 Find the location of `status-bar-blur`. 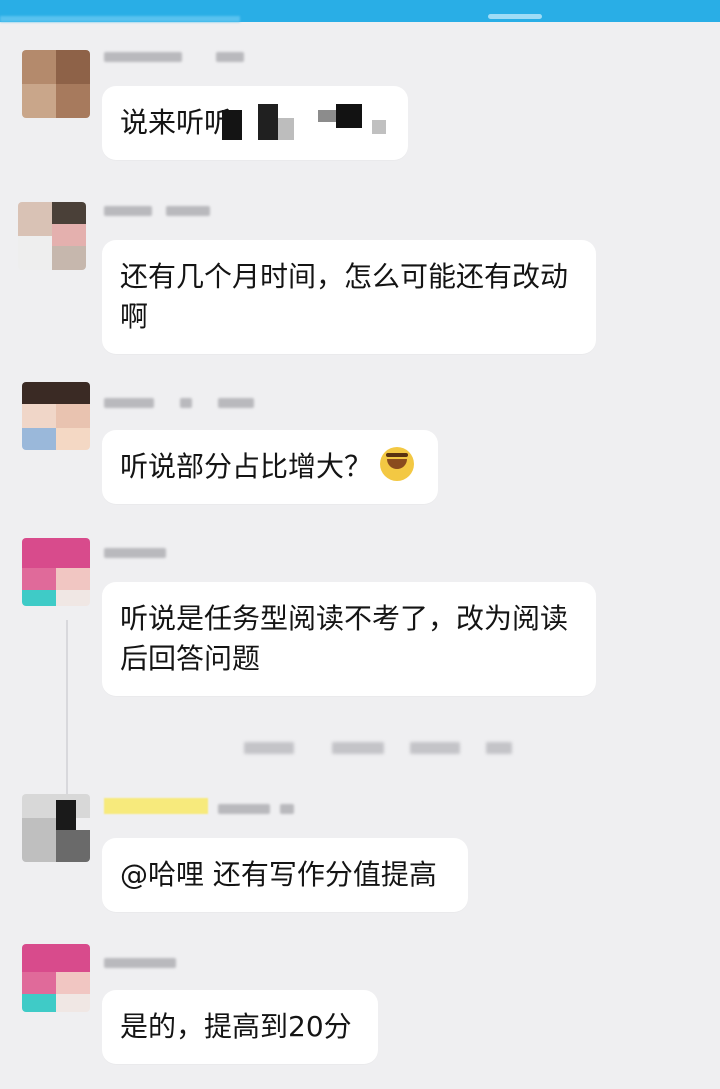

status-bar-blur is located at coordinates (120, 19).